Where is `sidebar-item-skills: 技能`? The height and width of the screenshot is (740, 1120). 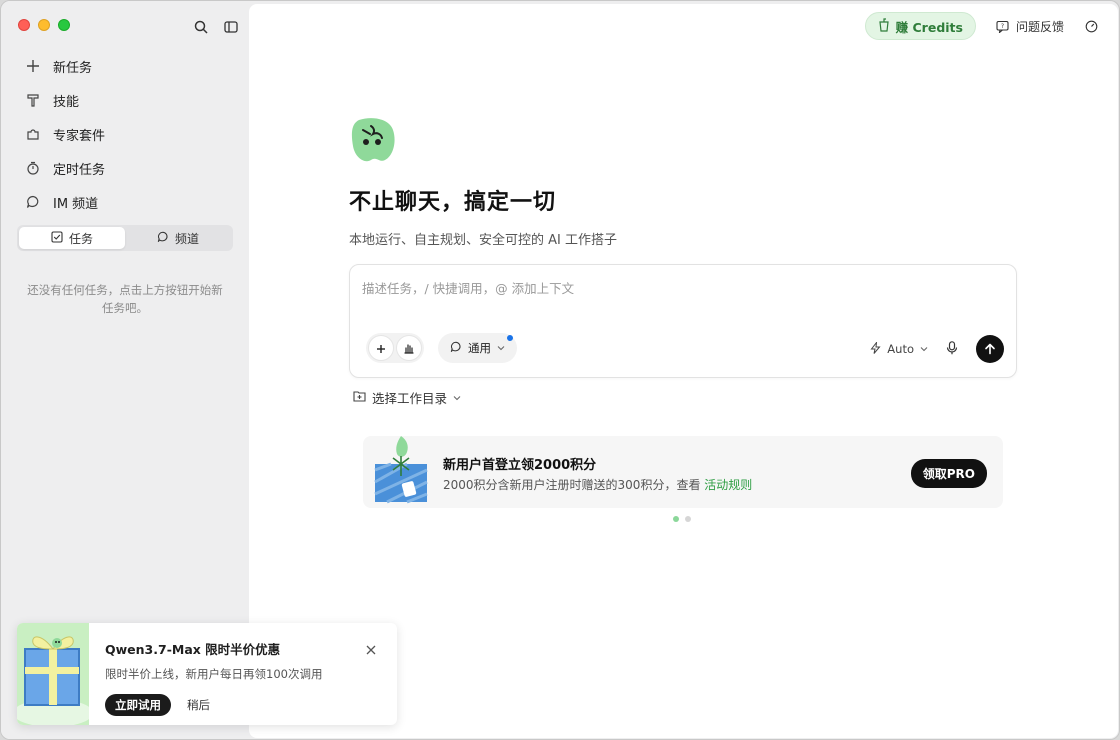 sidebar-item-skills: 技能 is located at coordinates (125, 100).